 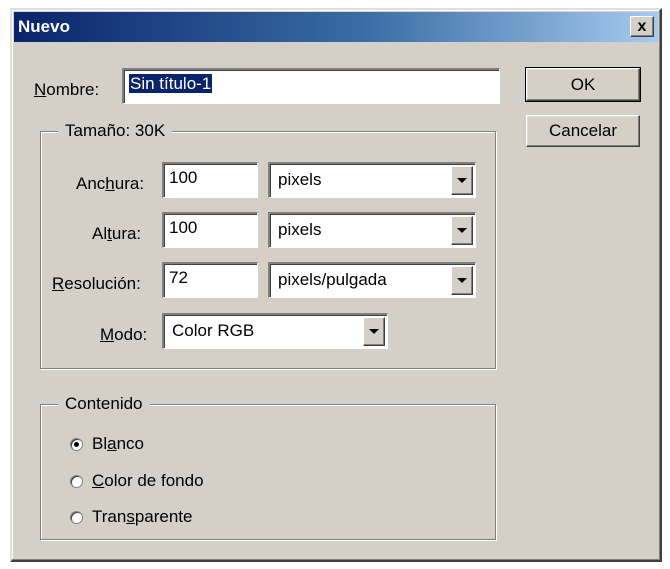 I want to click on ok-button: OK, so click(x=583, y=84).